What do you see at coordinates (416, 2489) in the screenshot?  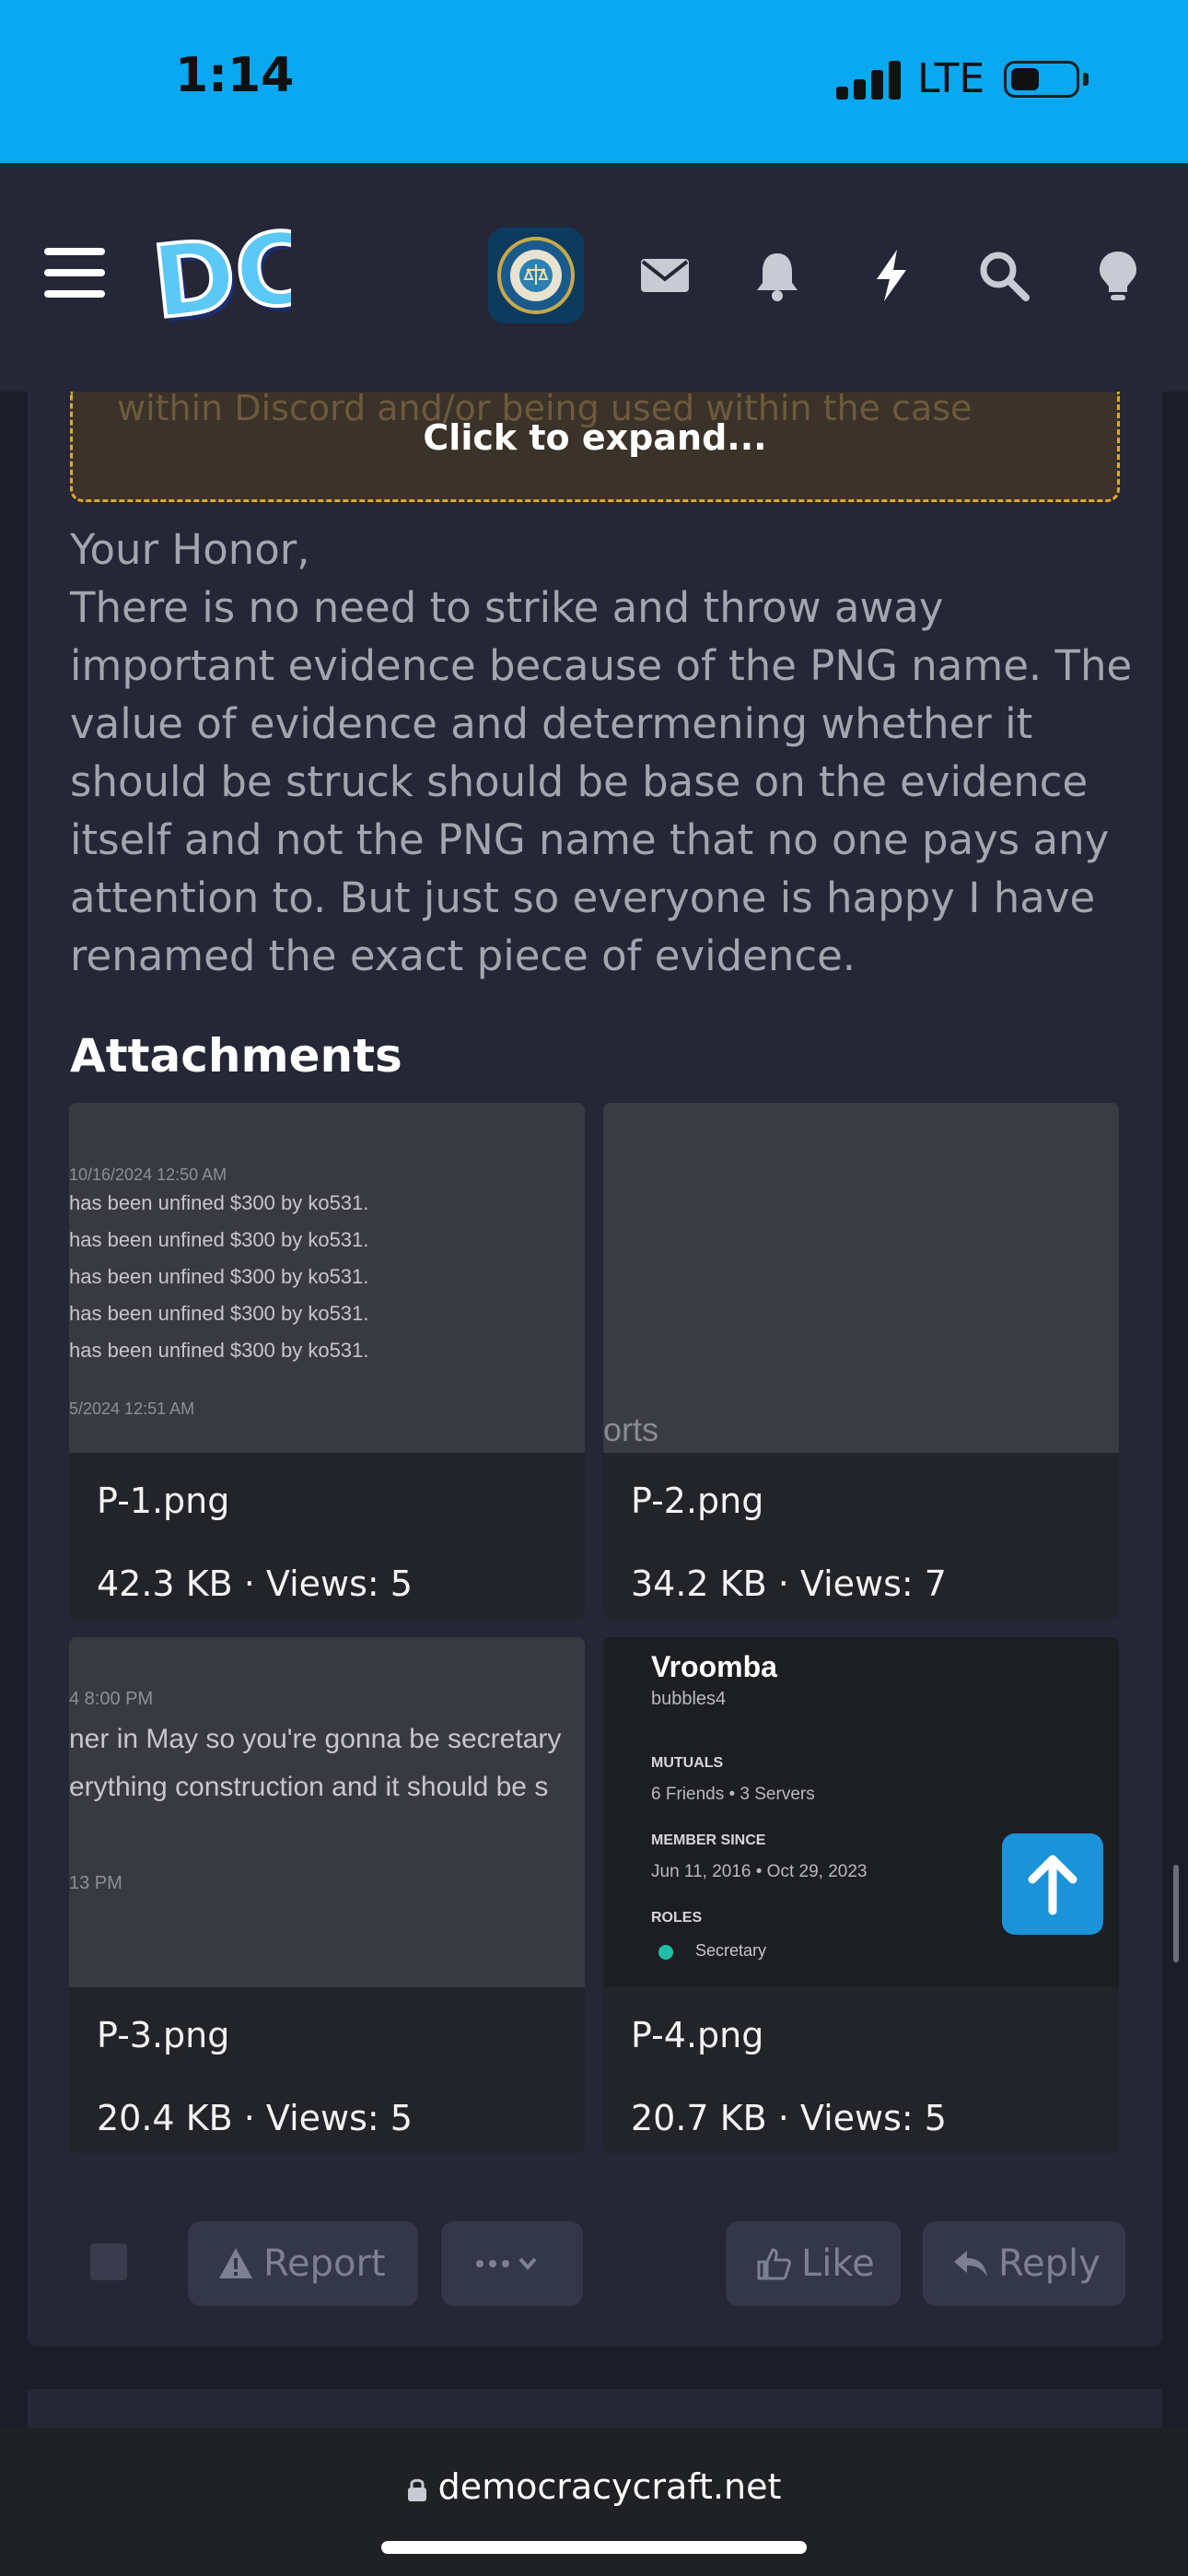 I see `lock-icon` at bounding box center [416, 2489].